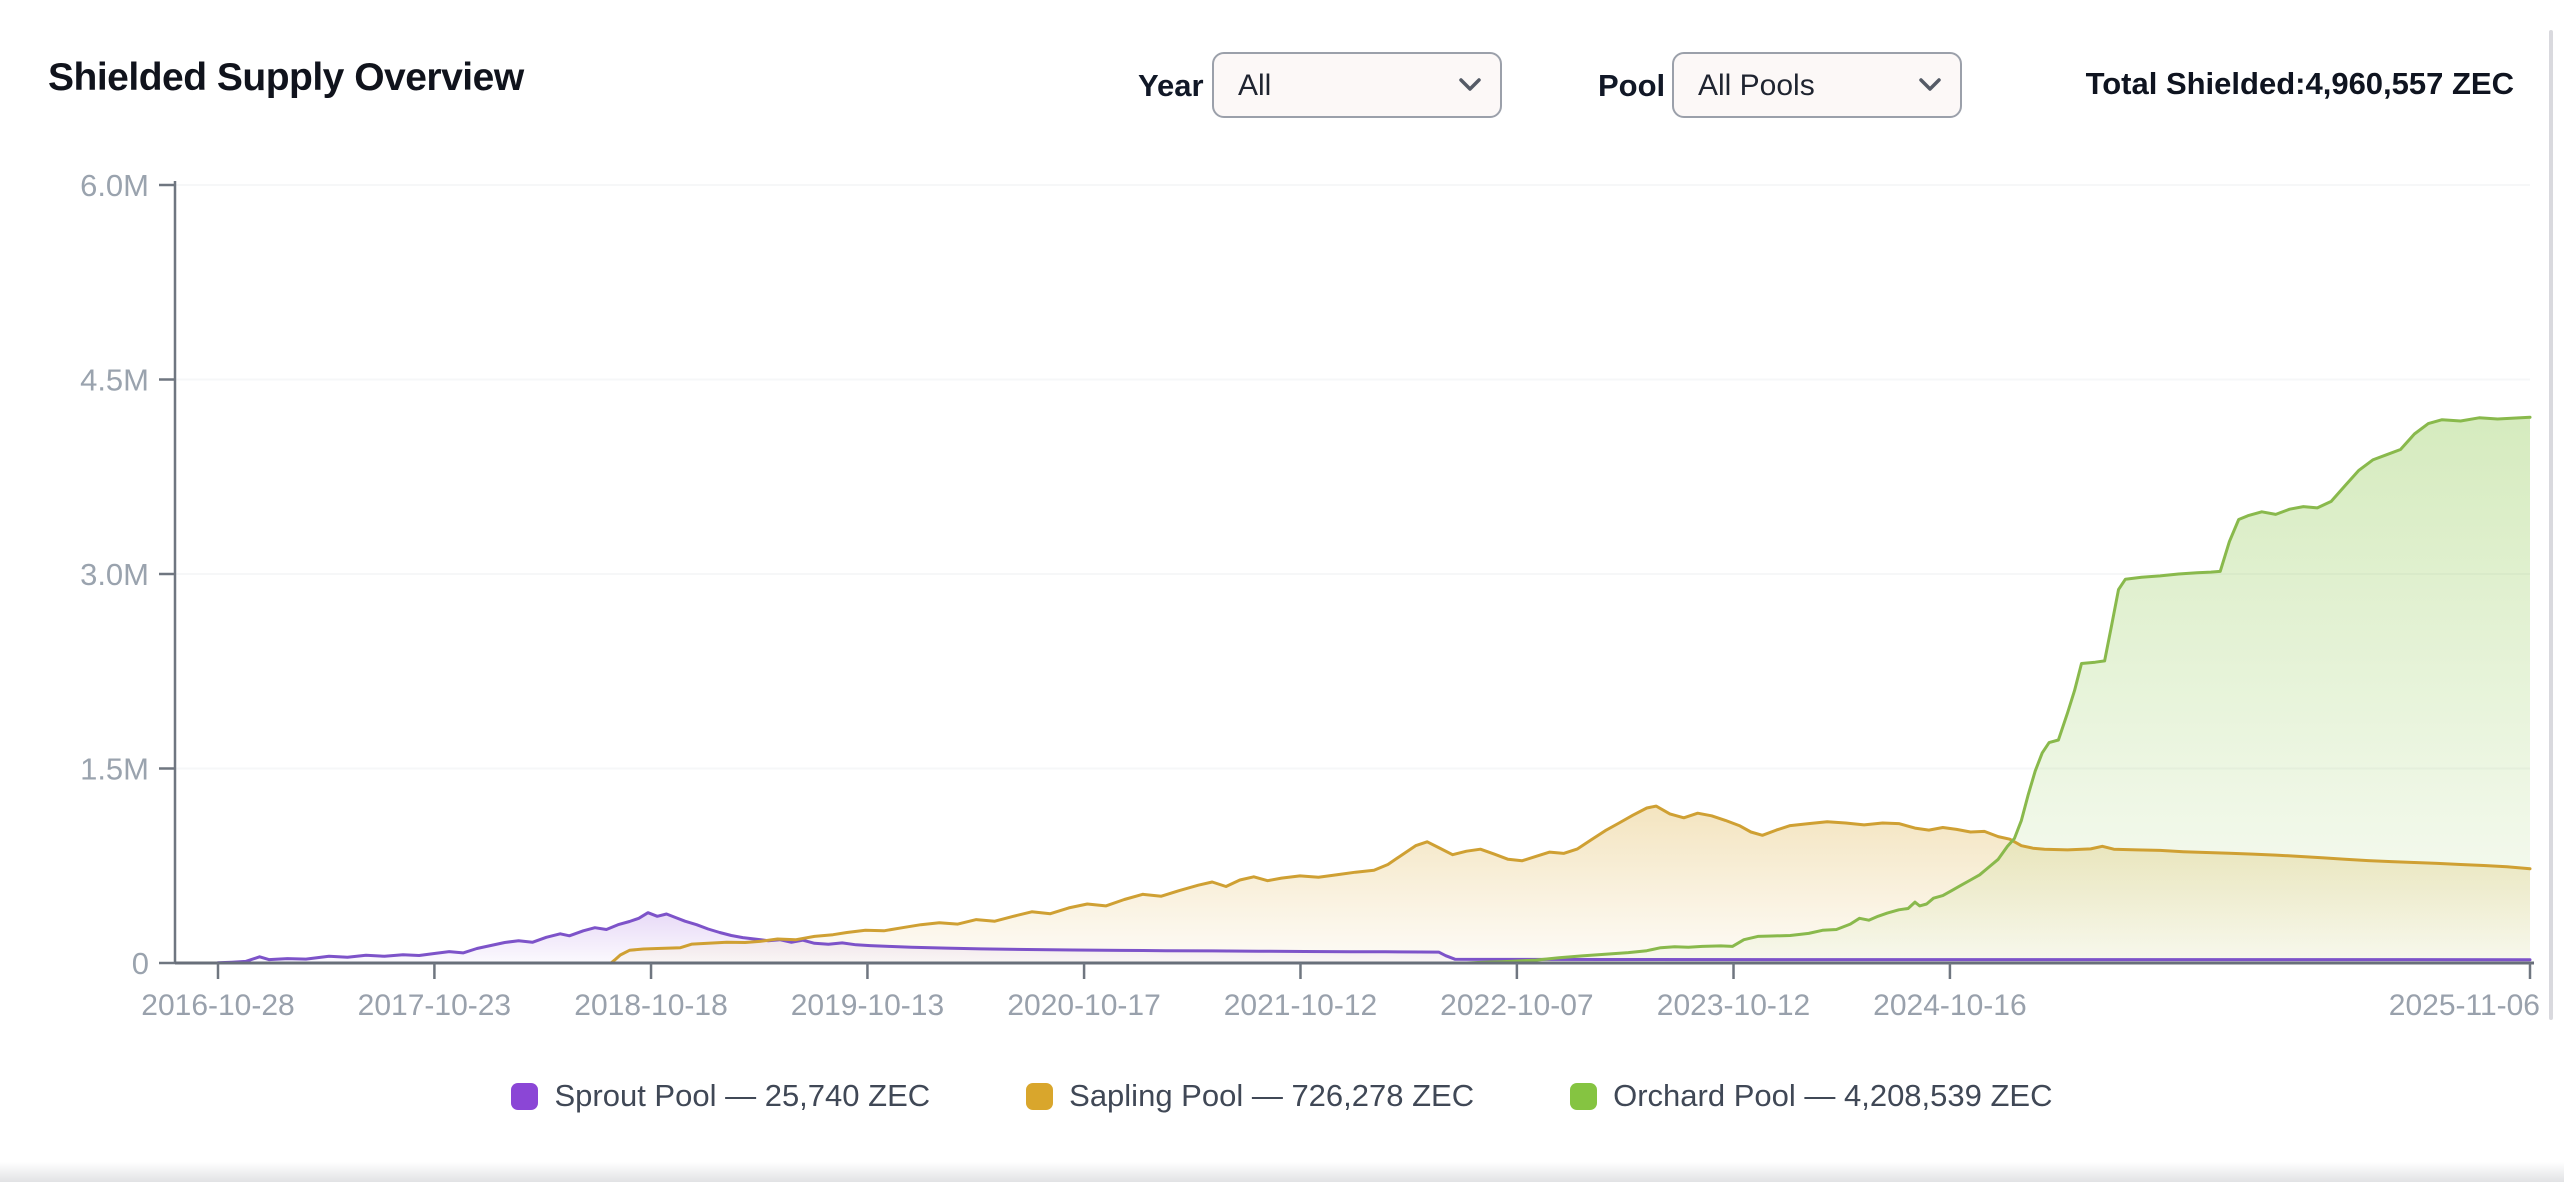 This screenshot has height=1182, width=2564. I want to click on x-tick-label: 2022-10-07, so click(1516, 1005).